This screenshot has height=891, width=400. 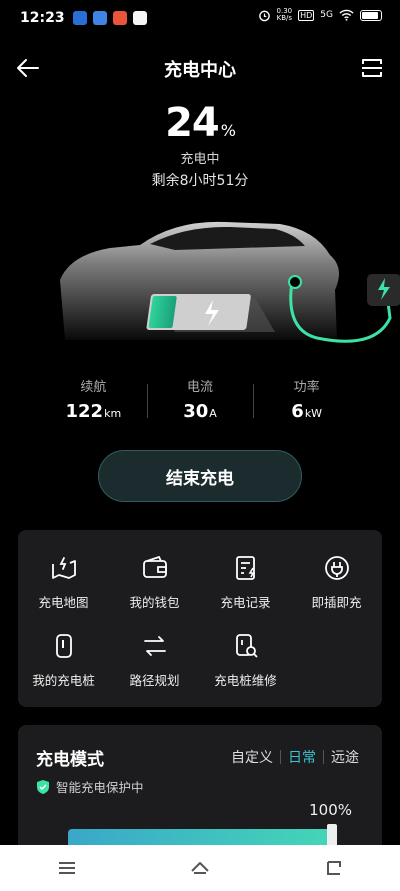 What do you see at coordinates (336, 568) in the screenshot?
I see `plug-charge-icon` at bounding box center [336, 568].